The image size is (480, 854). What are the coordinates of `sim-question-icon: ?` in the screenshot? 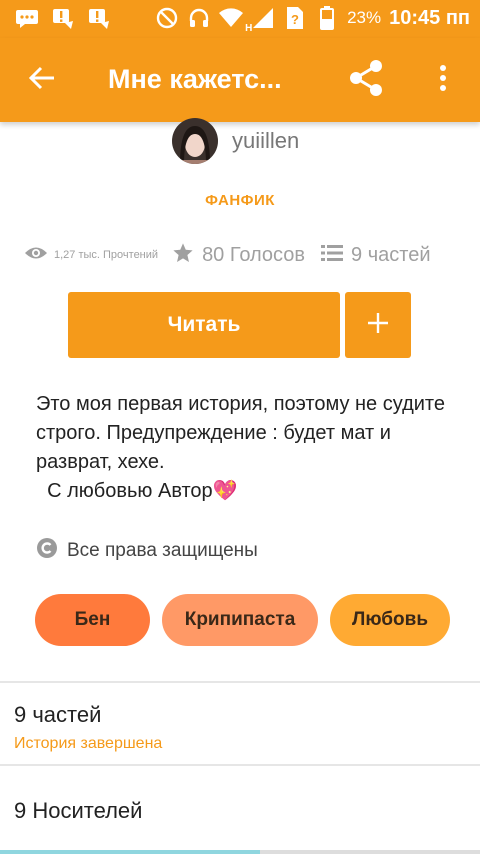 It's located at (295, 18).